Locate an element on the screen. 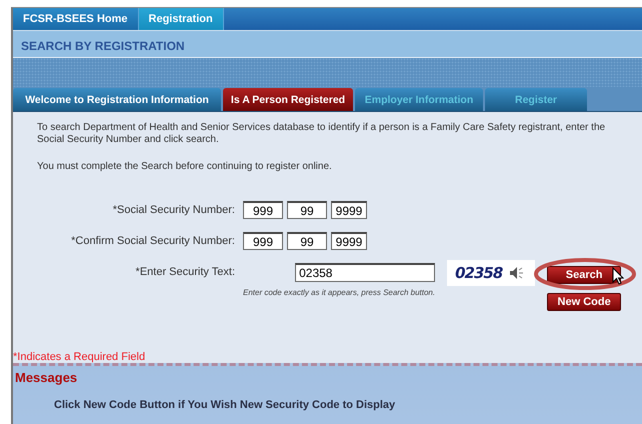  messages-title: Messages is located at coordinates (46, 377).